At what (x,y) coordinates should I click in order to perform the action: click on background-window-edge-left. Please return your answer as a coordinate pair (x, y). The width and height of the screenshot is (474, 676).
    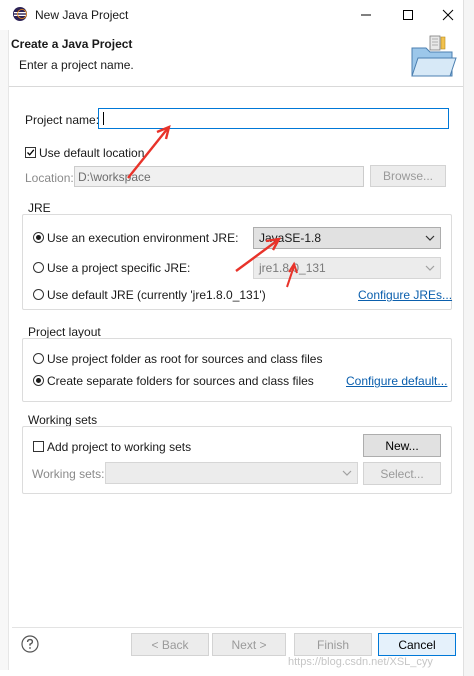
    Looking at the image, I should click on (4, 350).